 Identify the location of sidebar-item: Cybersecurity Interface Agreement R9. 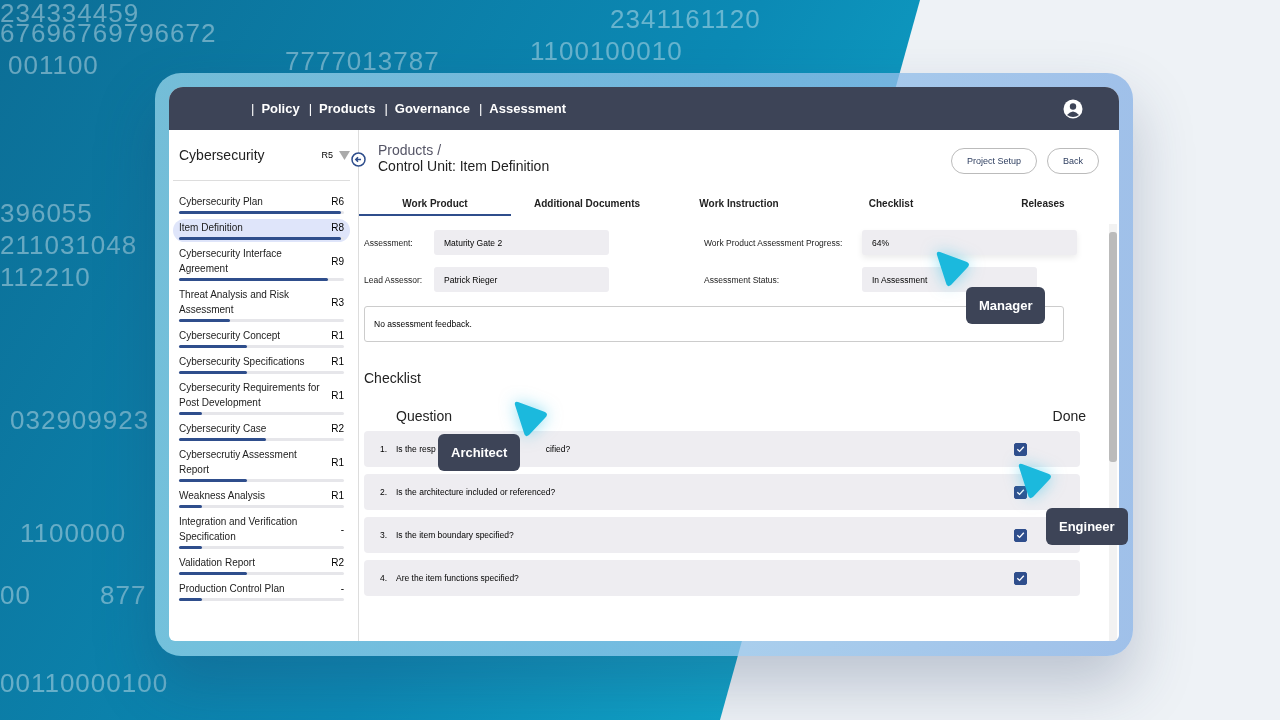
(261, 264).